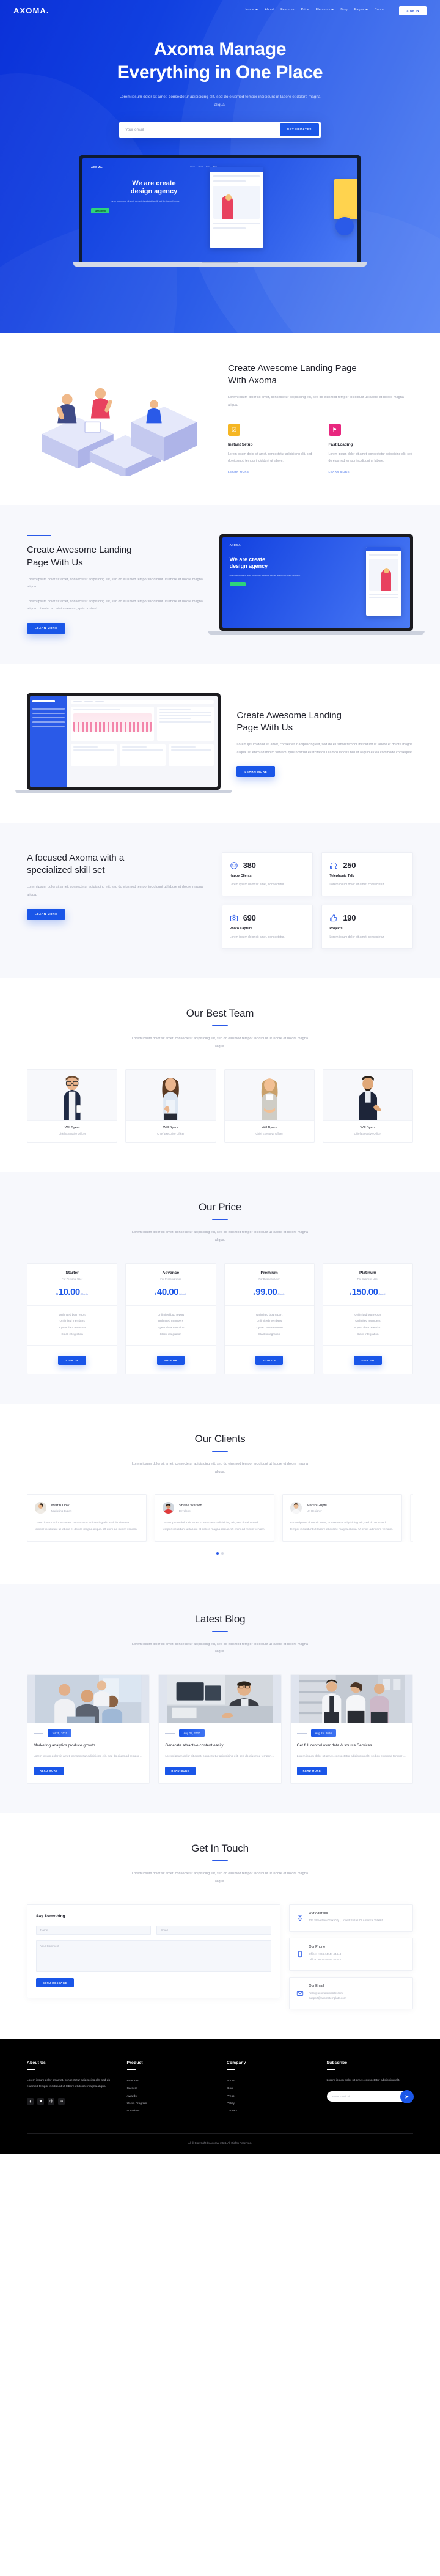  I want to click on footer-link-blog: Blog, so click(271, 2088).